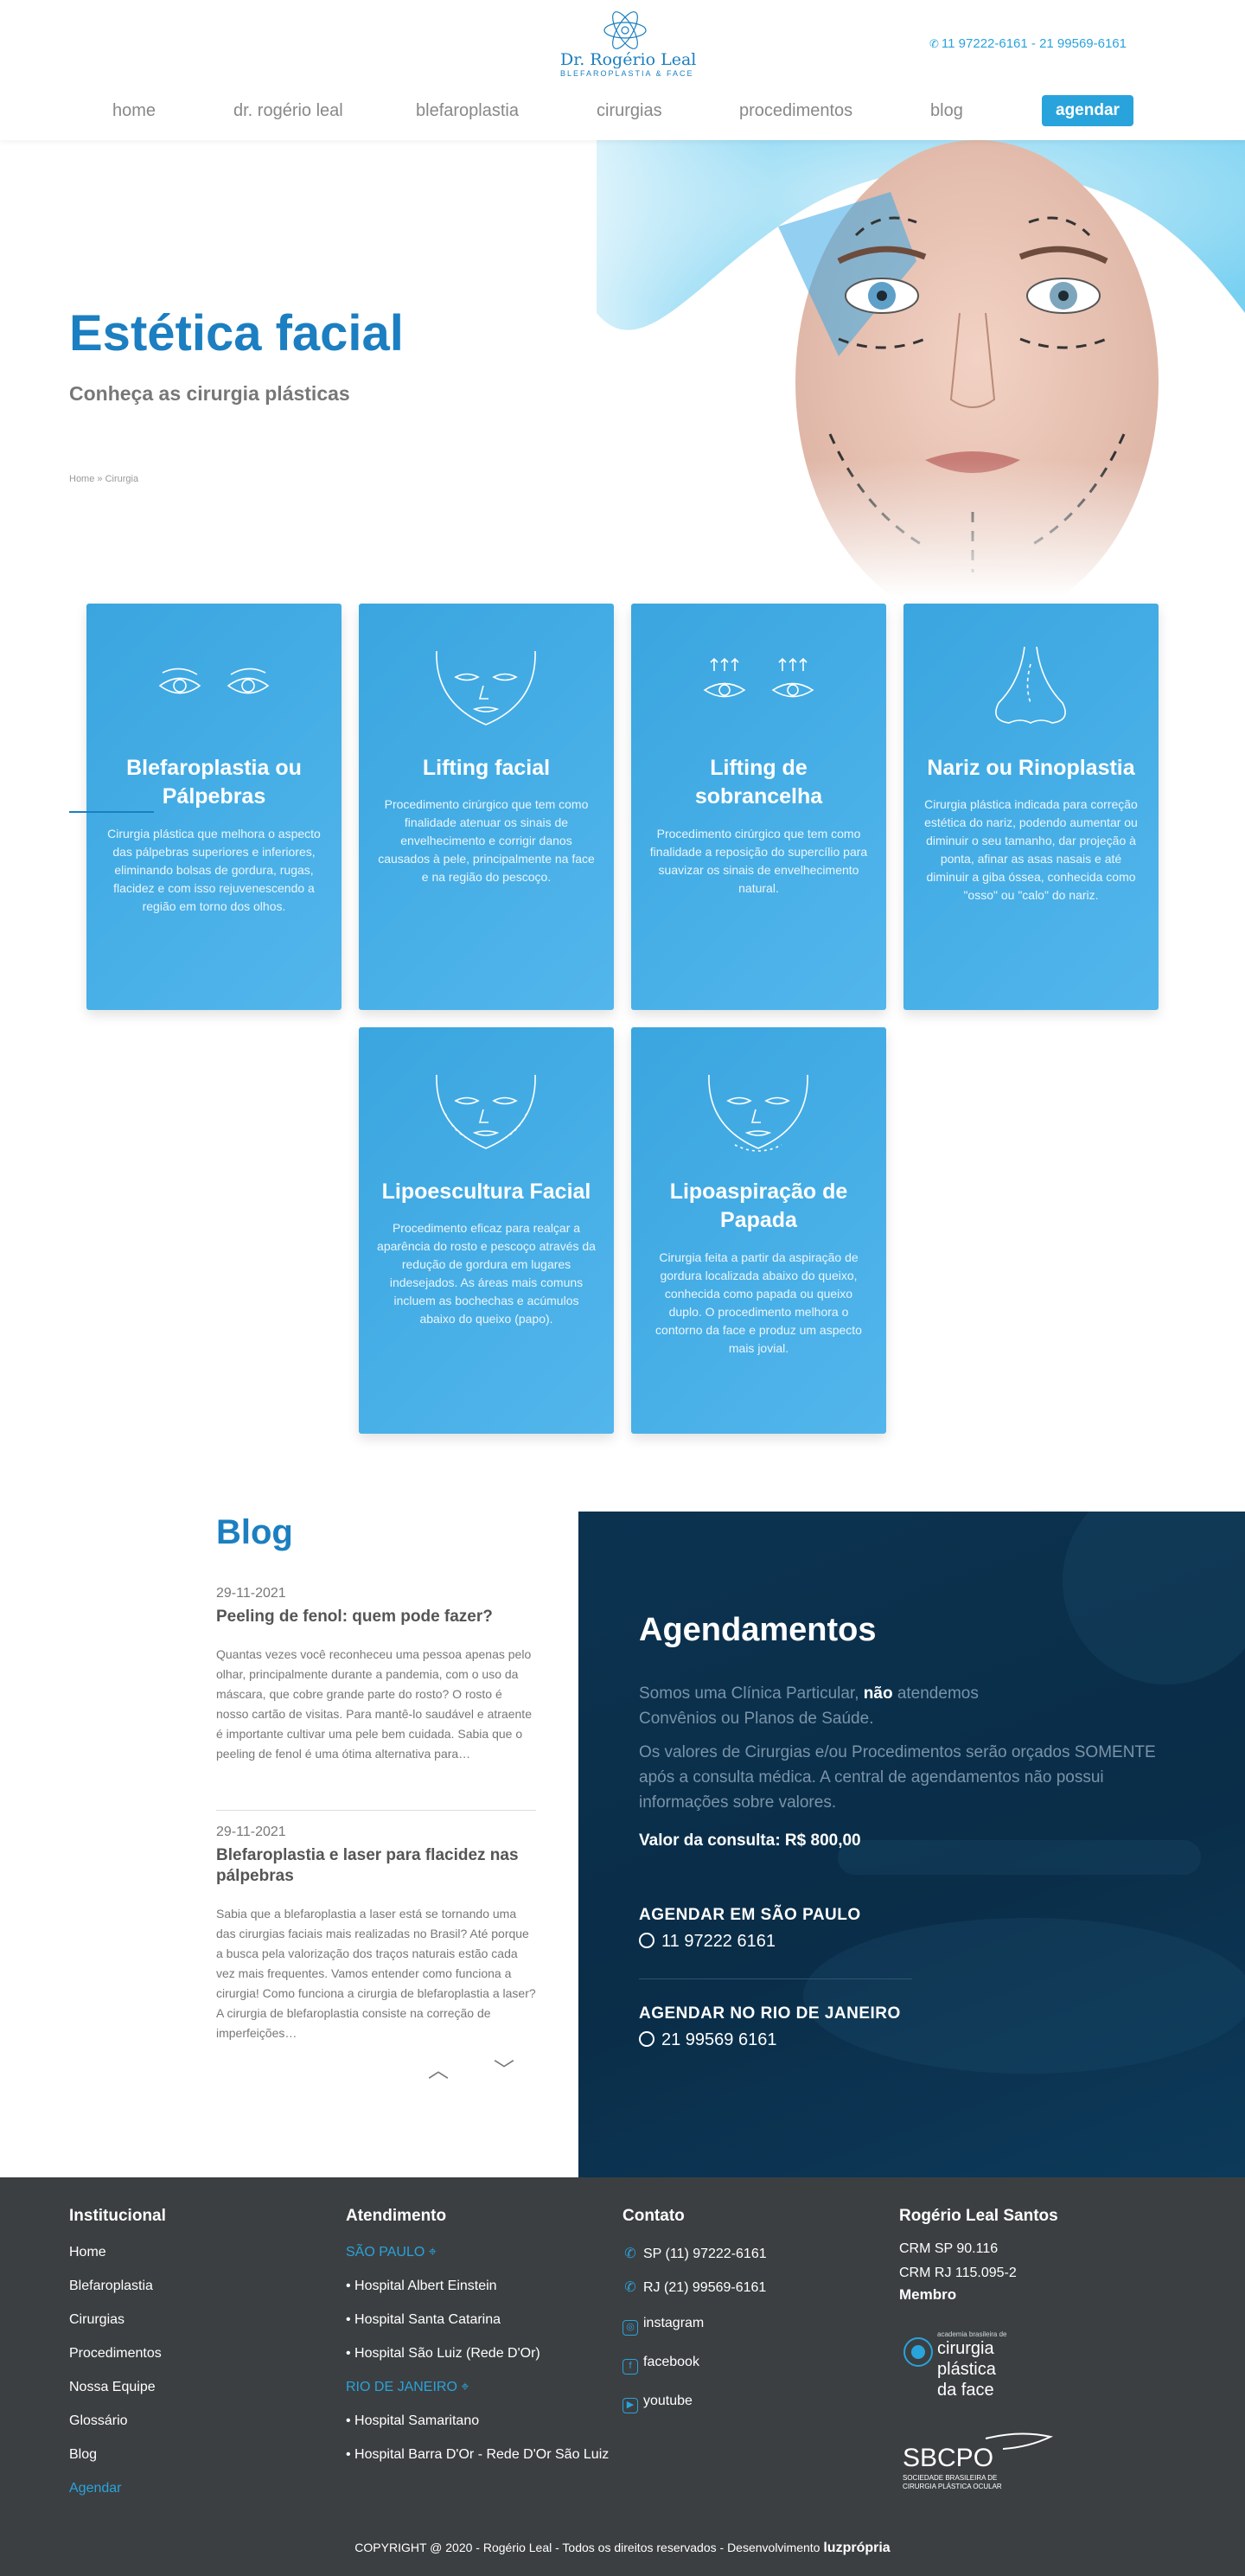 This screenshot has height=2576, width=1245. Describe the element at coordinates (952, 2487) in the screenshot. I see `svg-text: CIRURGIA PLÁSTICA OCULAR` at that location.